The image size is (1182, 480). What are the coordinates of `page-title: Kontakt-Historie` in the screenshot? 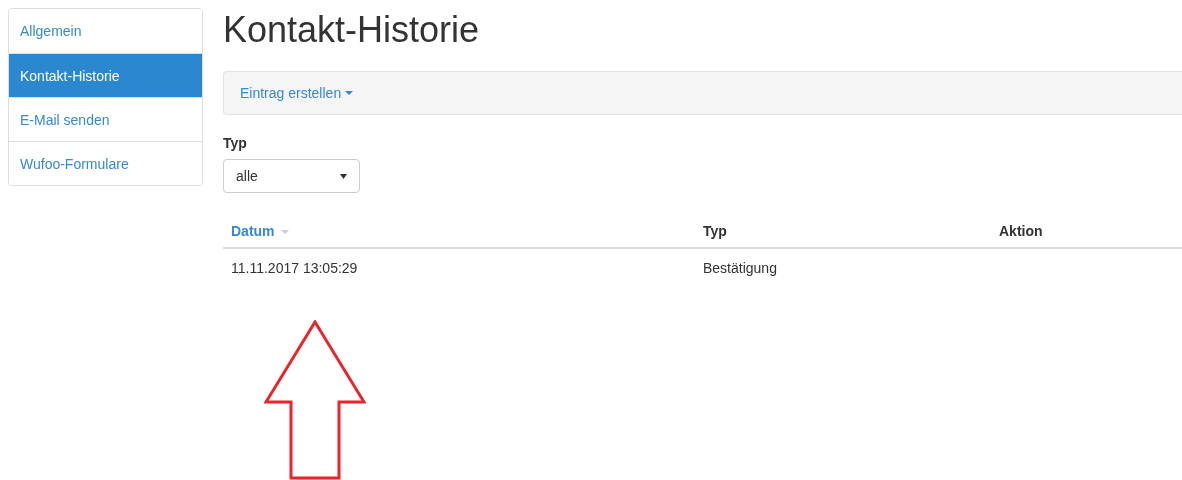 It's located at (351, 30).